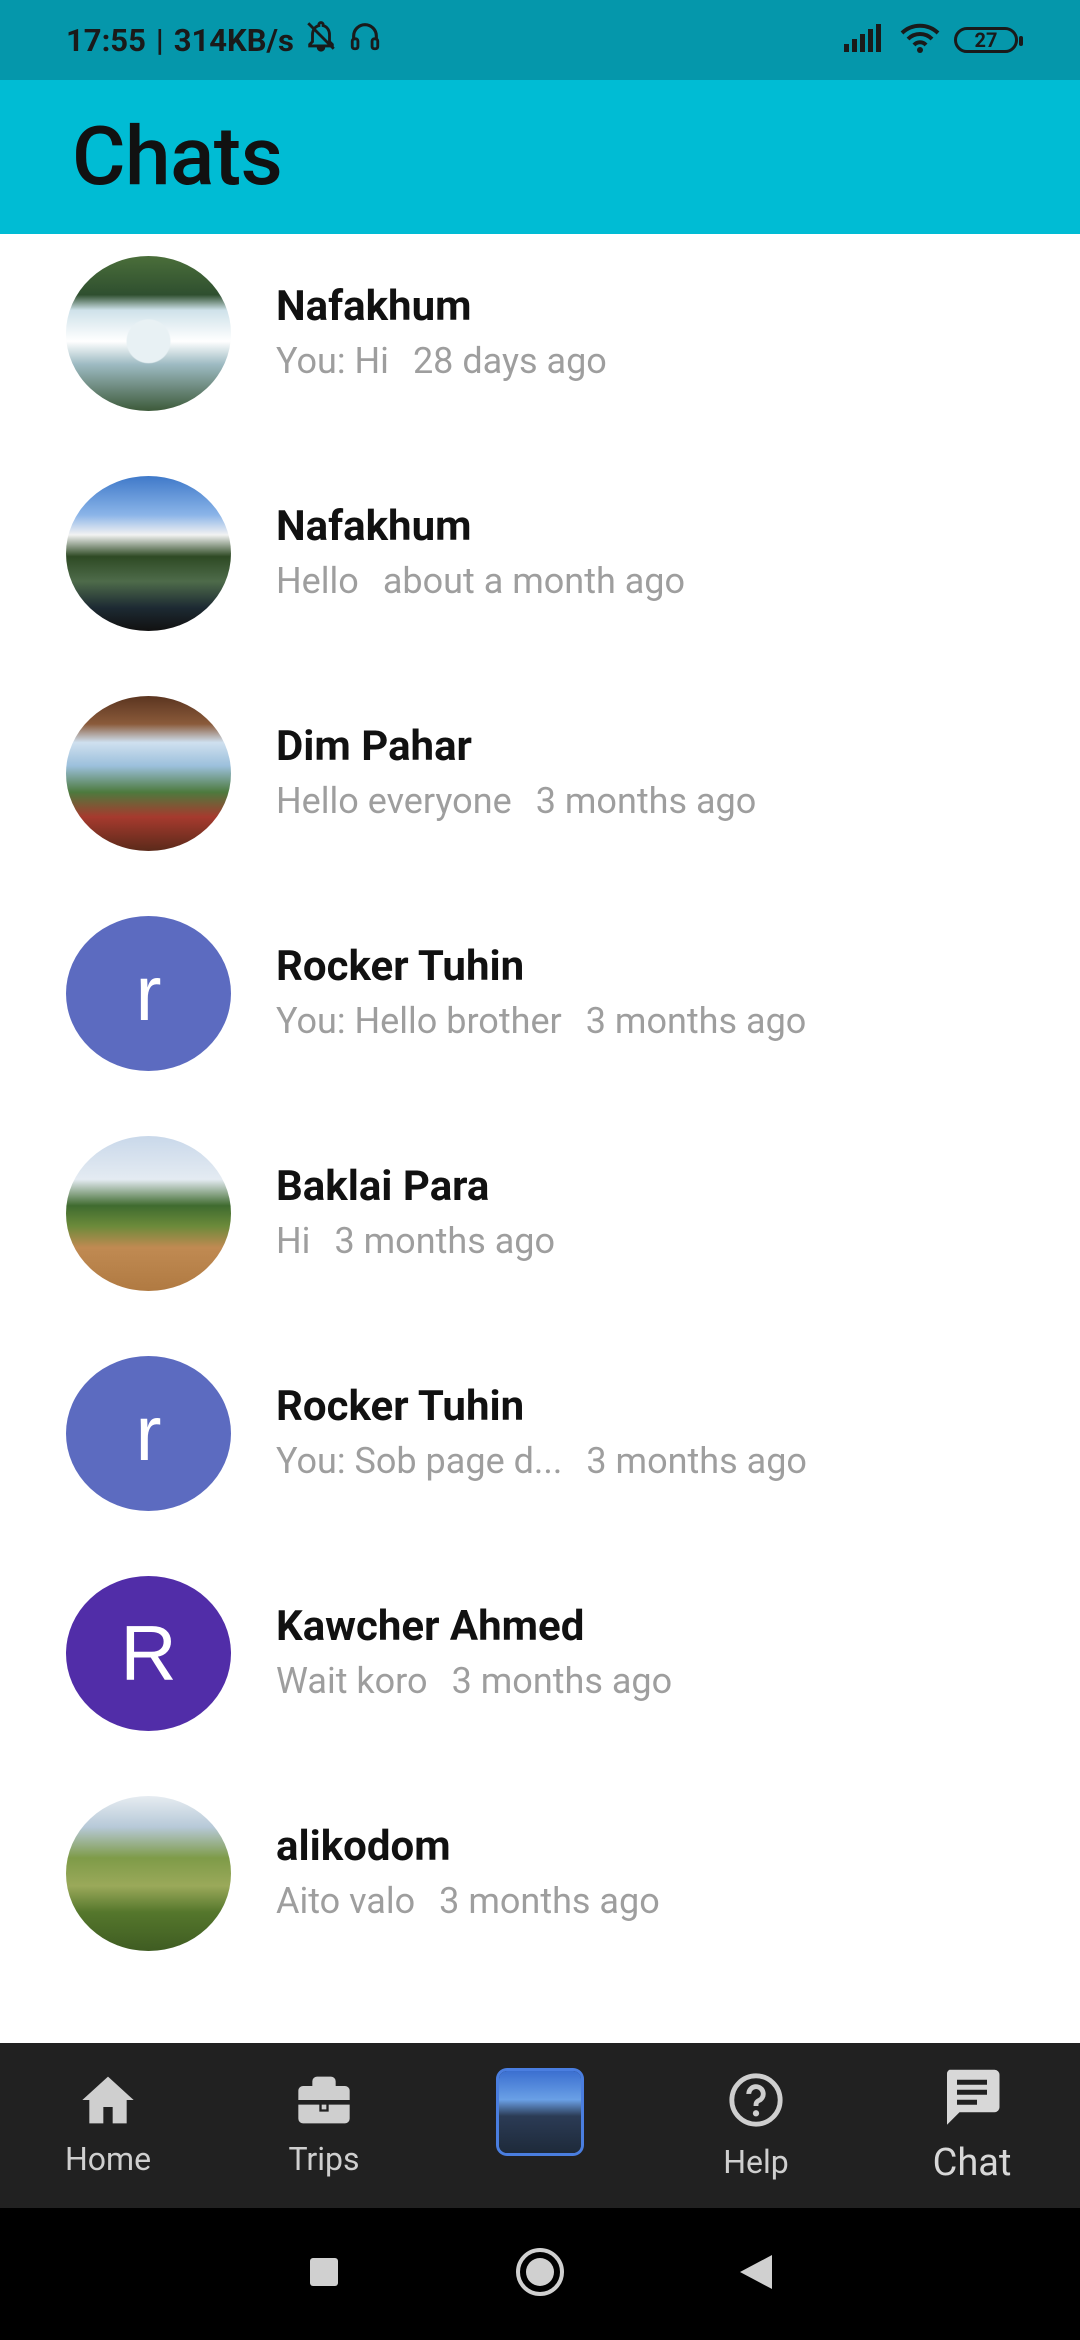 This screenshot has width=1080, height=2340. I want to click on chat-preview: Hi 3 months ago, so click(415, 1241).